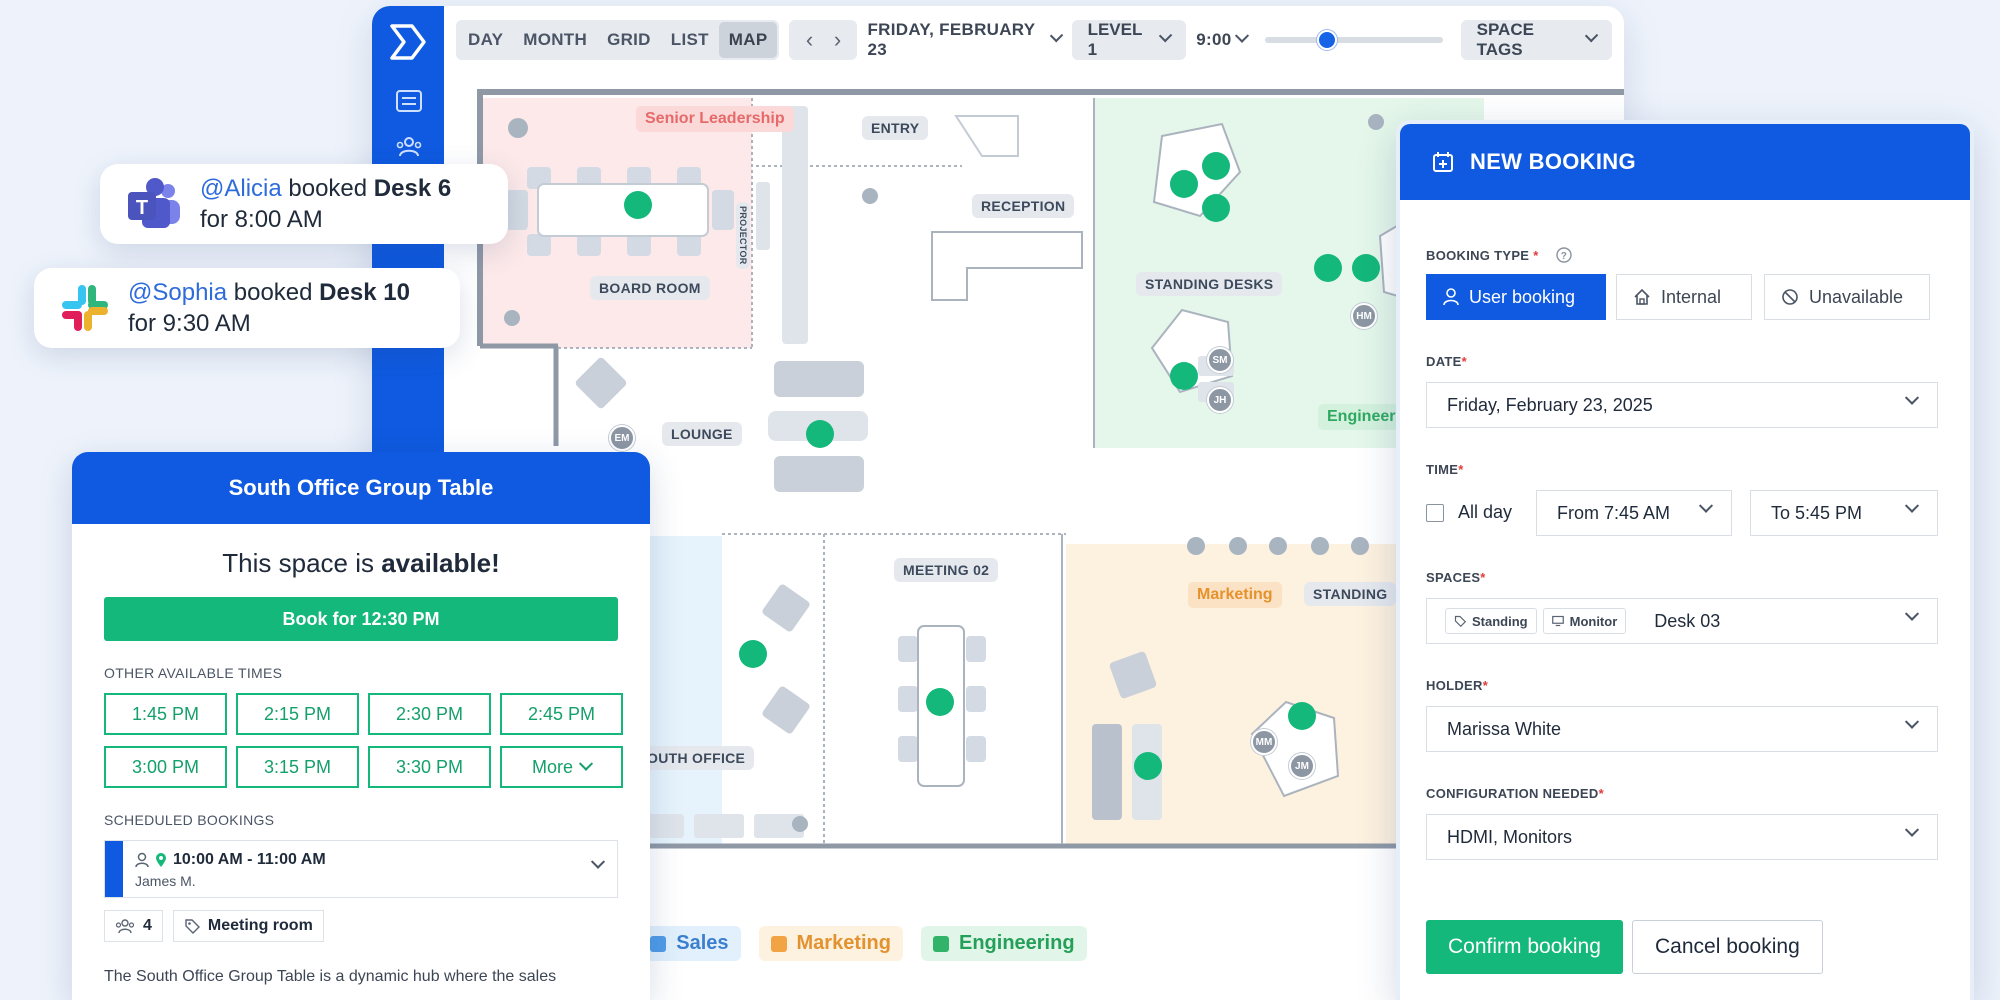 Image resolution: width=2000 pixels, height=1000 pixels. I want to click on notification-time: for 8:00 AM, so click(261, 219).